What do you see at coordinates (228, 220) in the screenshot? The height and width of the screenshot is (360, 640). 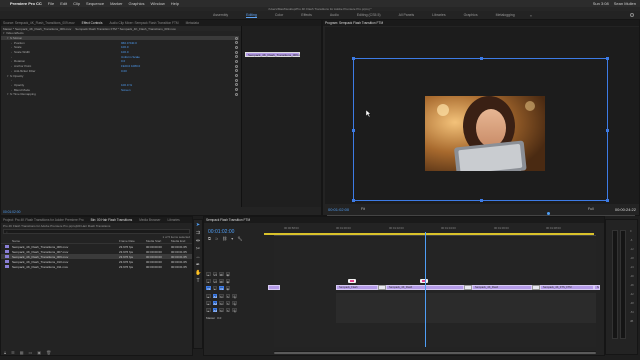 I see `tab-sequence: Sempack Flash Transition FTM` at bounding box center [228, 220].